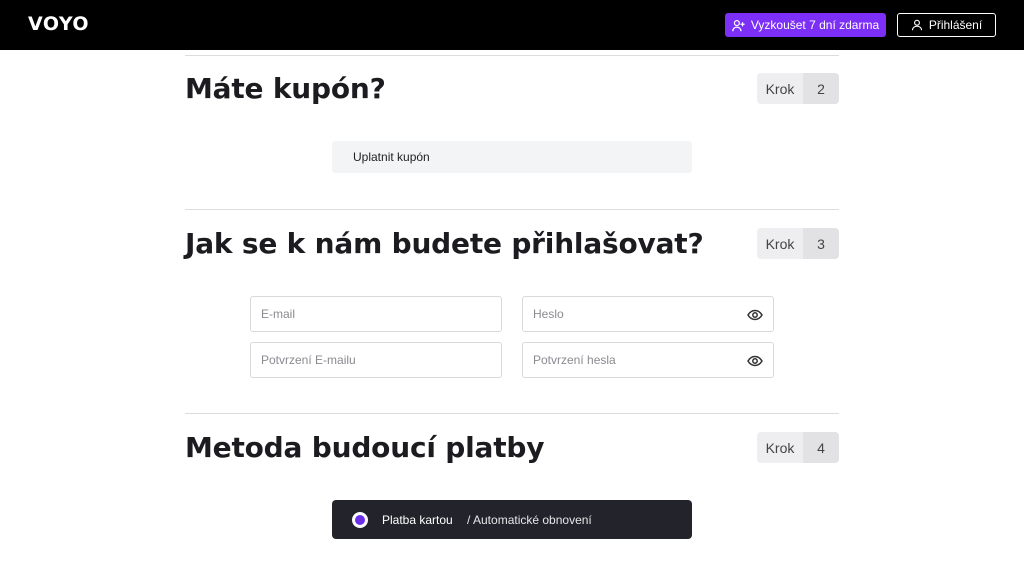 The height and width of the screenshot is (576, 1024). What do you see at coordinates (955, 25) in the screenshot?
I see `login-label: Přihlášení` at bounding box center [955, 25].